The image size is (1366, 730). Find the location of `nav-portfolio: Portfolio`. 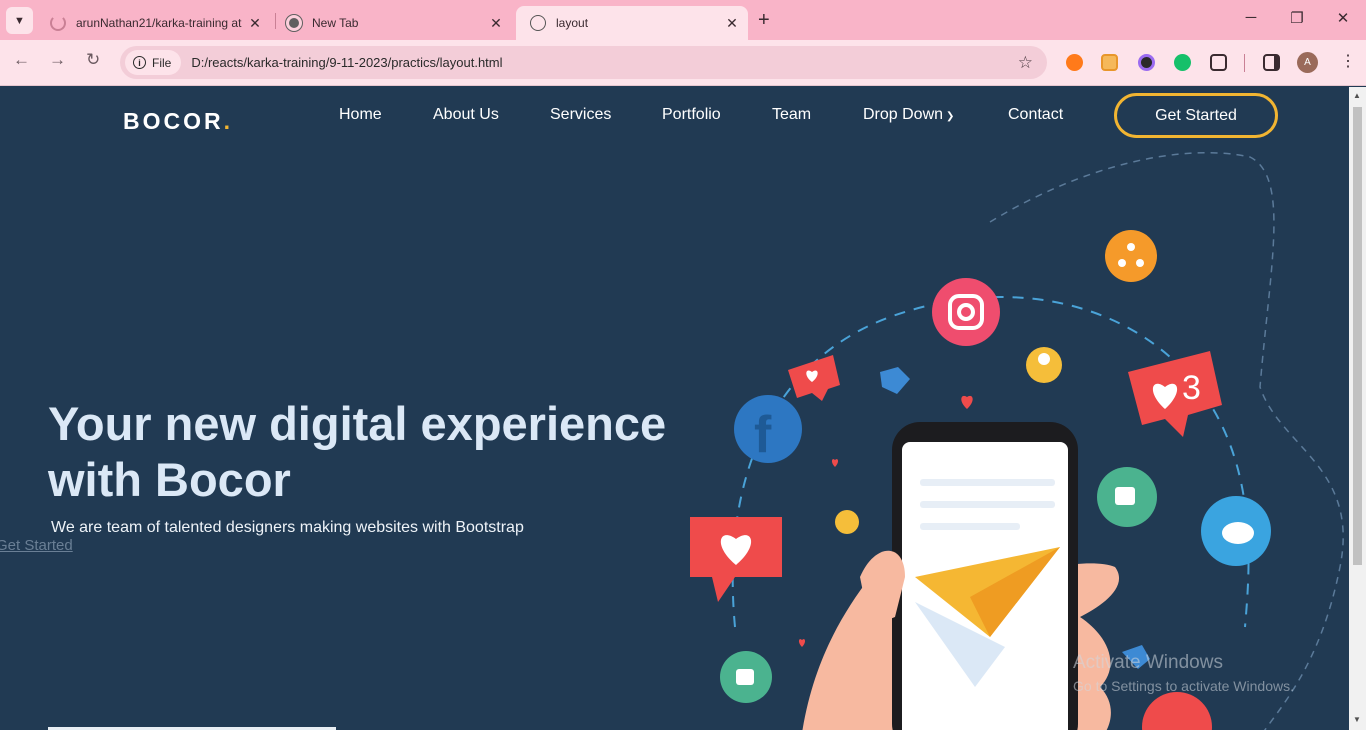

nav-portfolio: Portfolio is located at coordinates (691, 115).